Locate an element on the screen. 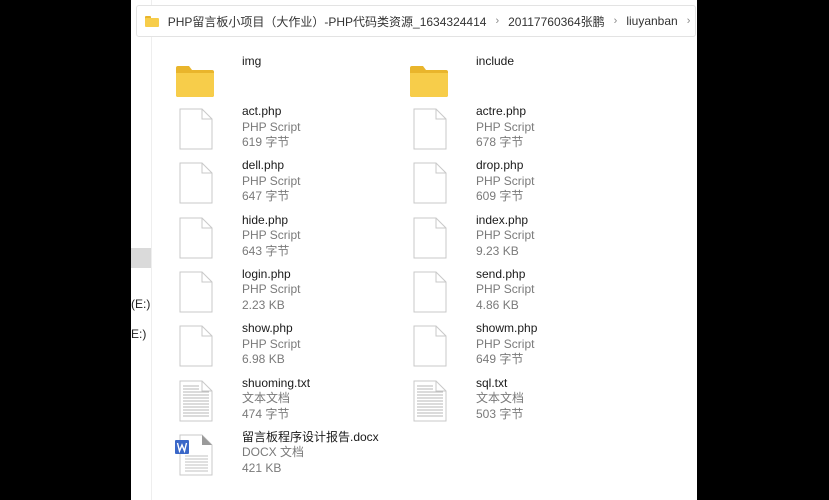 The width and height of the screenshot is (829, 500). item-name: drop.php is located at coordinates (500, 165).